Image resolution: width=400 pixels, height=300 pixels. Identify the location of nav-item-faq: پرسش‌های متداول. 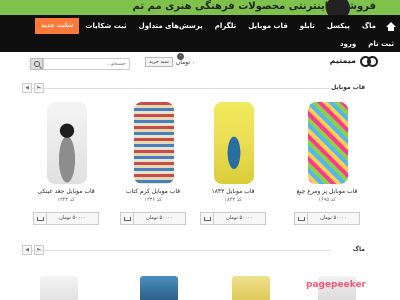
(171, 26).